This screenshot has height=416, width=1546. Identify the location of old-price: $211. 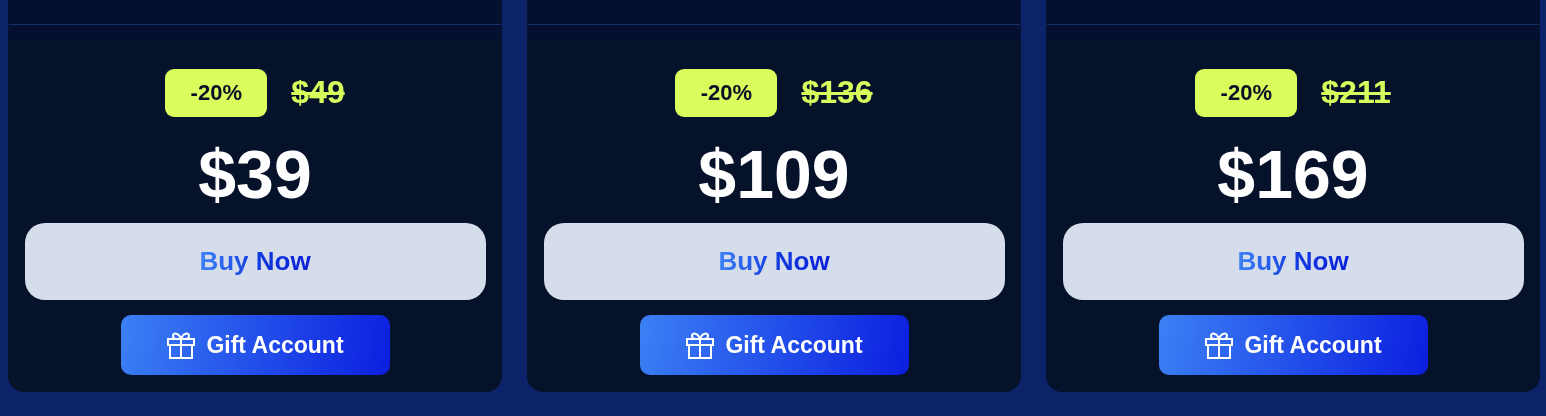
(1356, 93).